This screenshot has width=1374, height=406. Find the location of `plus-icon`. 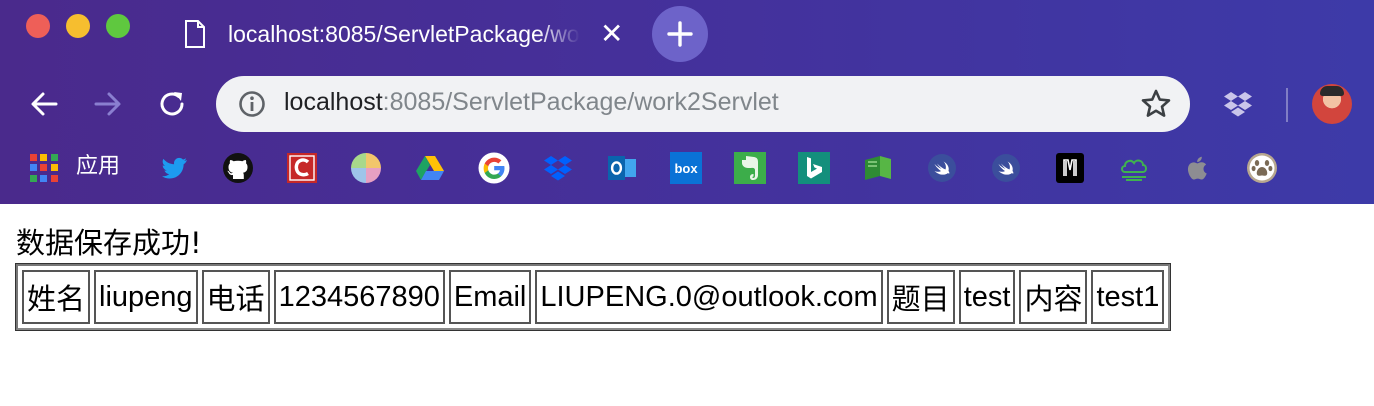

plus-icon is located at coordinates (680, 34).